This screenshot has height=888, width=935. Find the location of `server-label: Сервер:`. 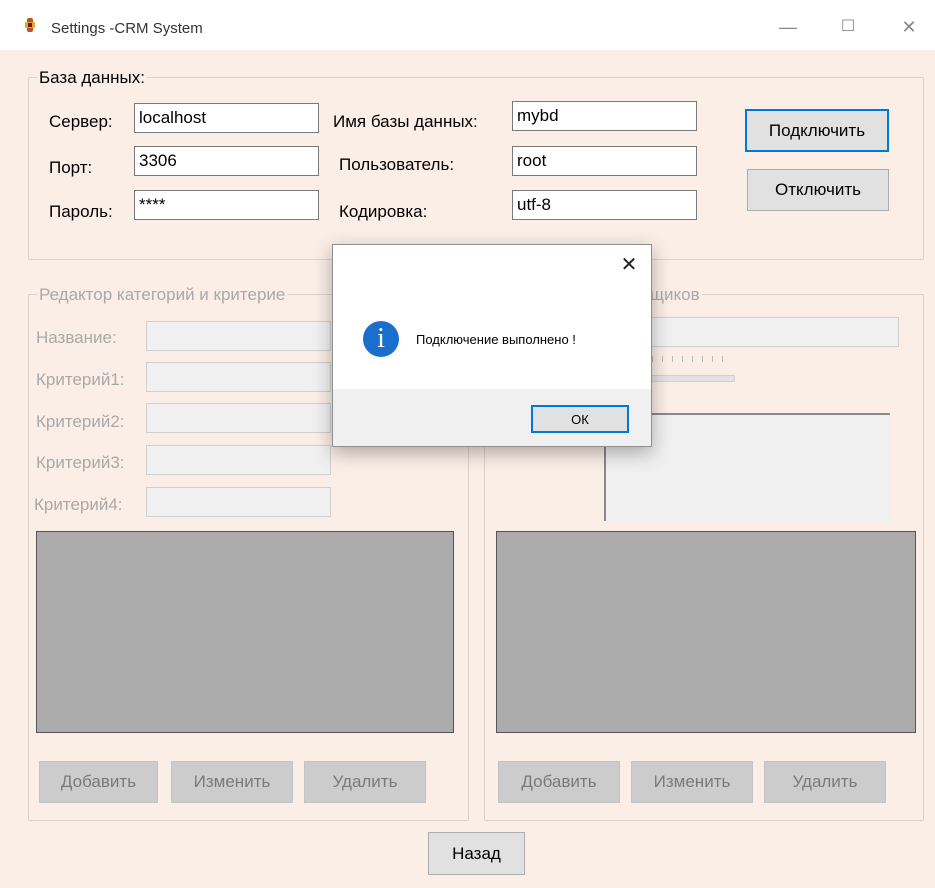

server-label: Сервер: is located at coordinates (81, 121).